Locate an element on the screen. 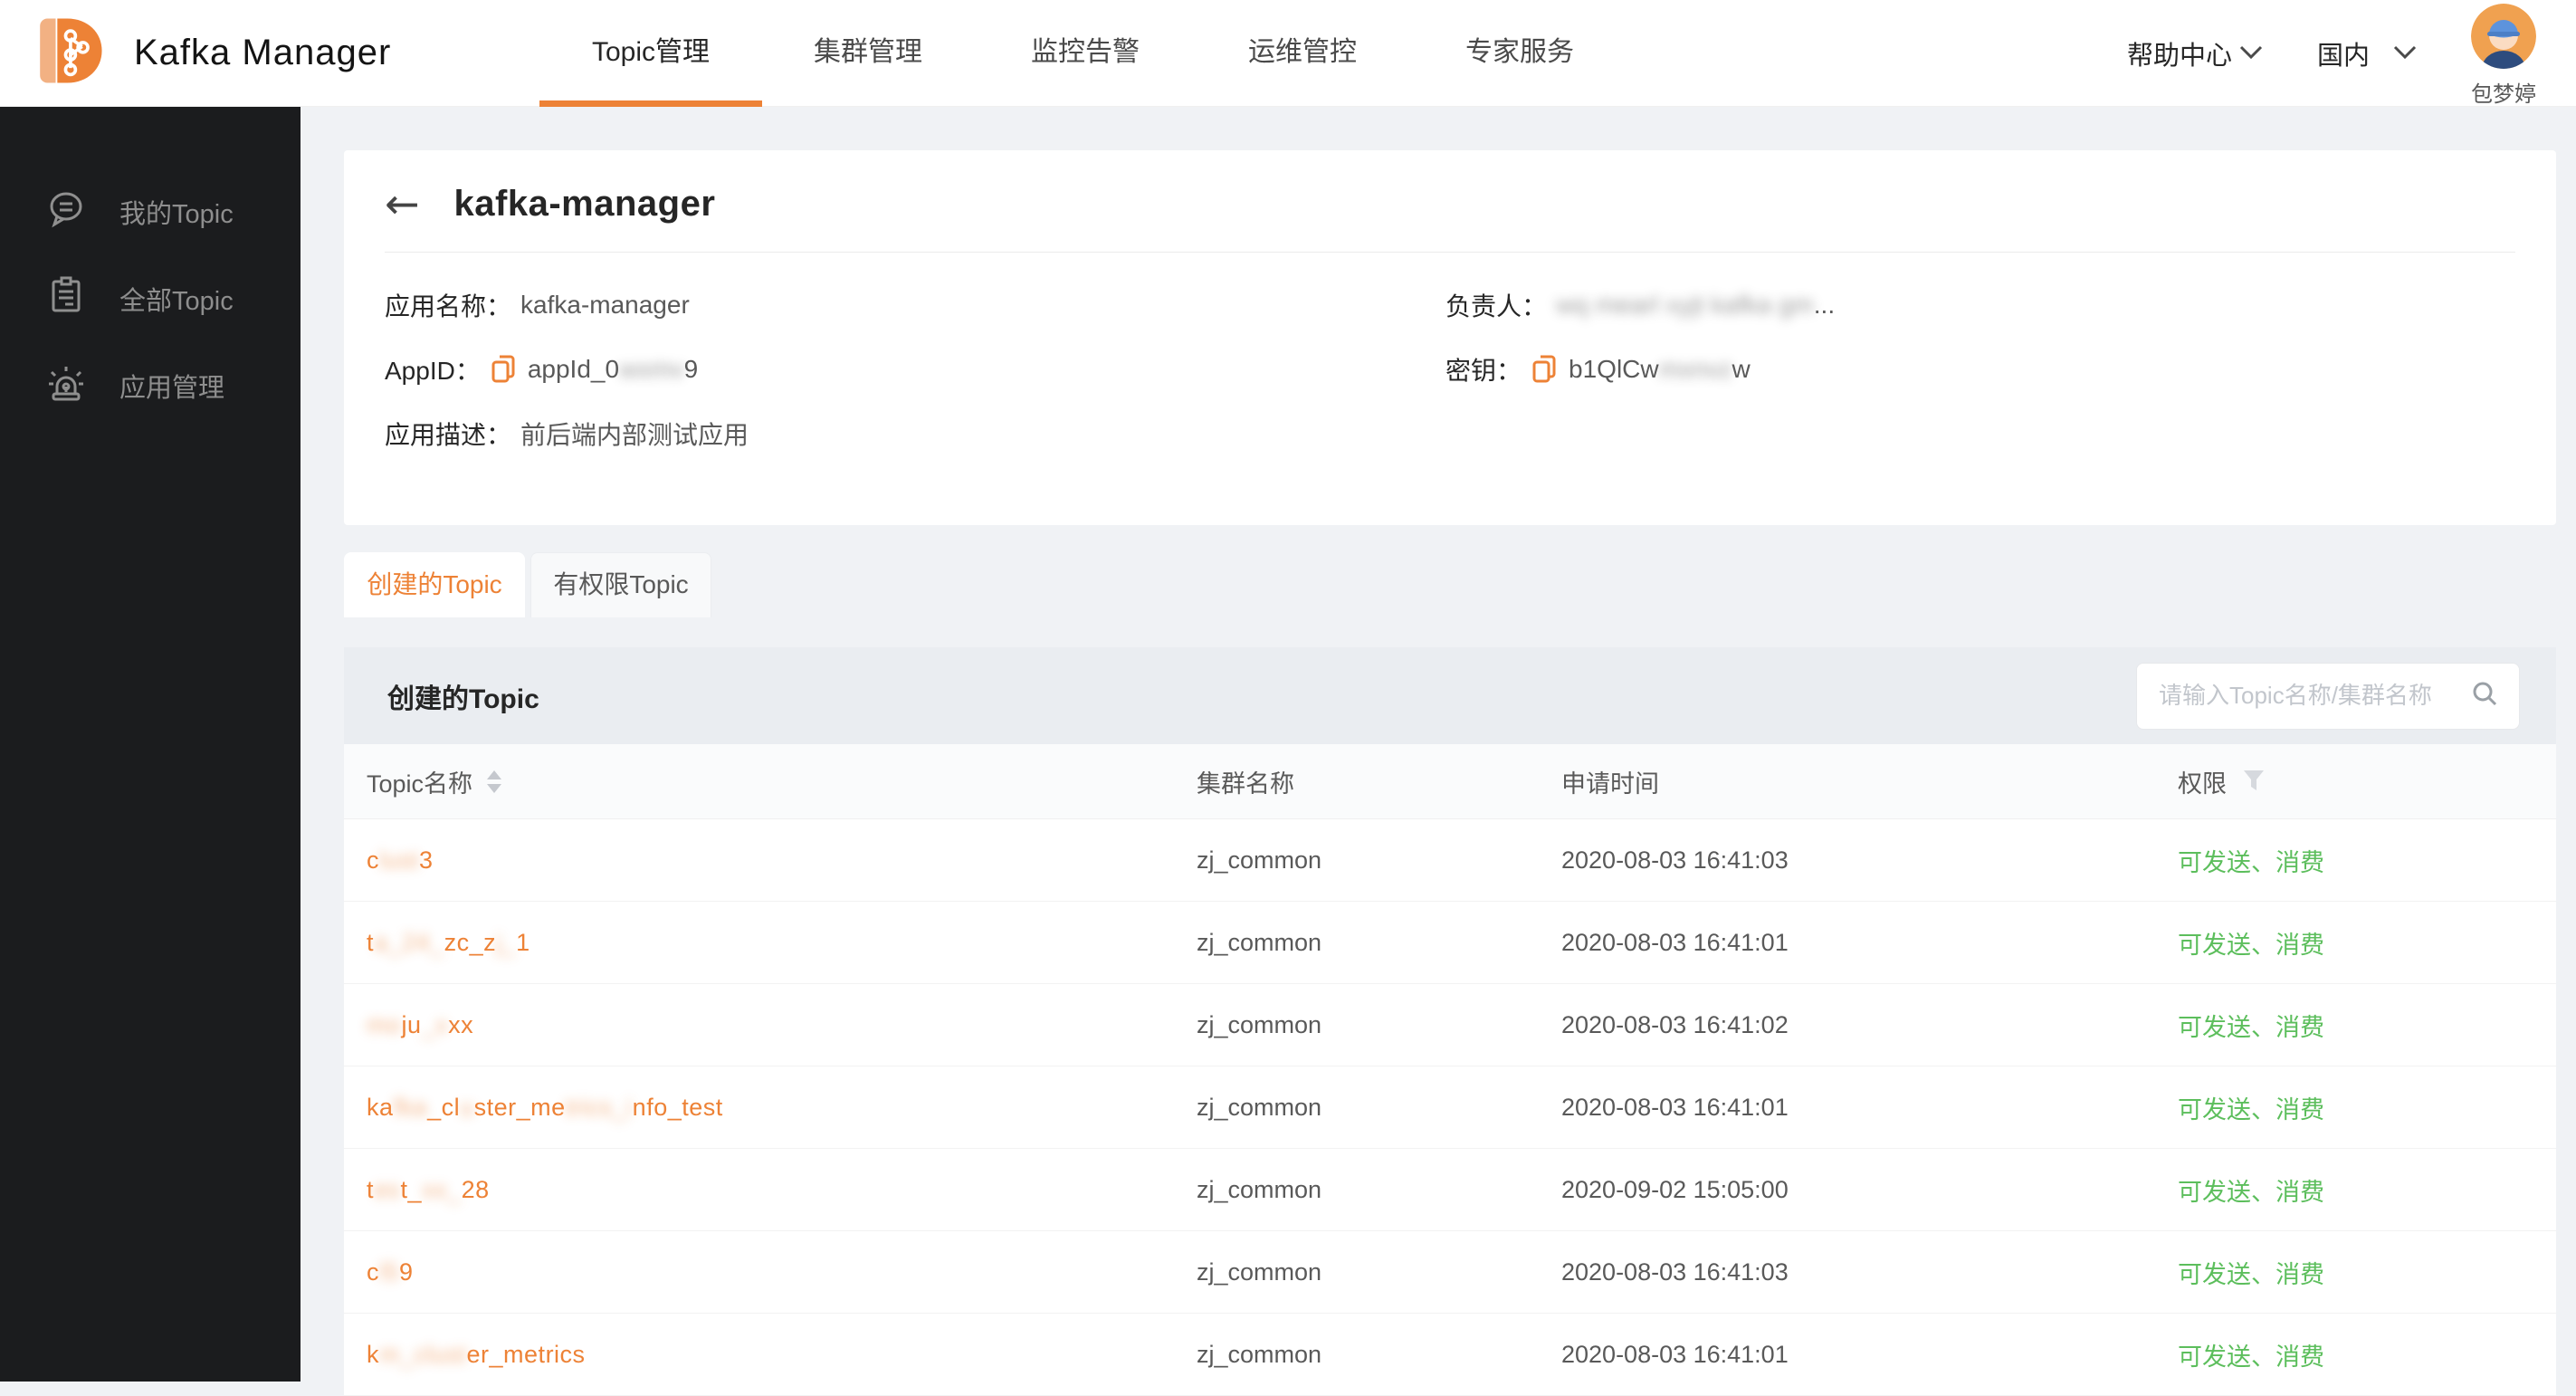 The image size is (2576, 1396). app-title: Kafka Manager is located at coordinates (263, 52).